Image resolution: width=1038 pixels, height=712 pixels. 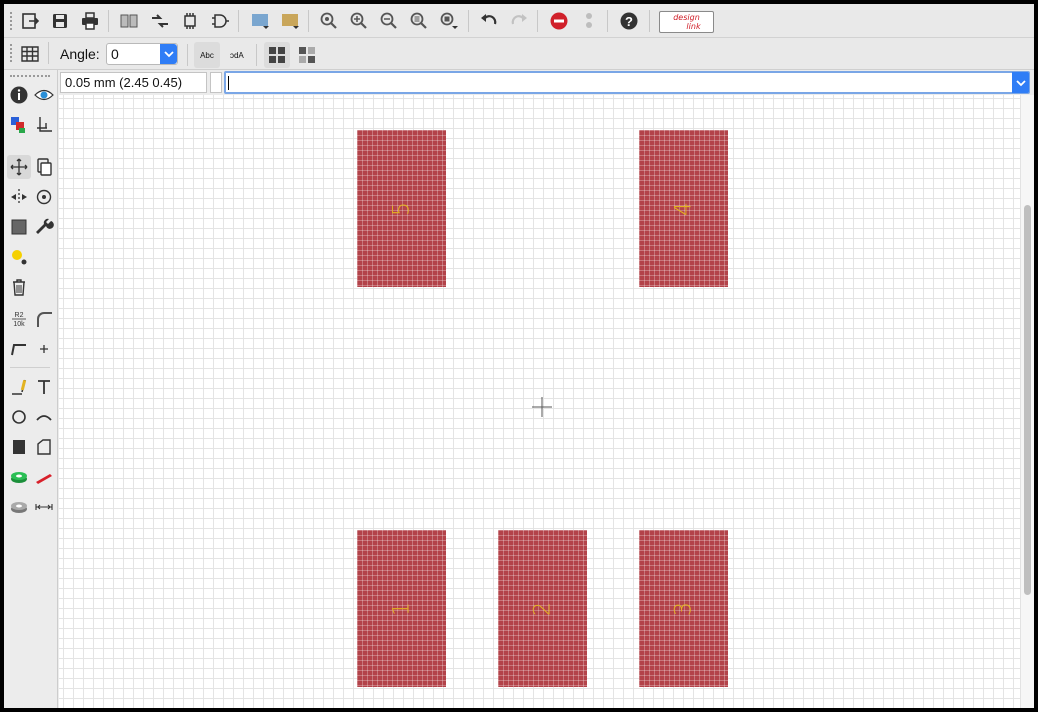 What do you see at coordinates (419, 21) in the screenshot?
I see `zoom-select-icon` at bounding box center [419, 21].